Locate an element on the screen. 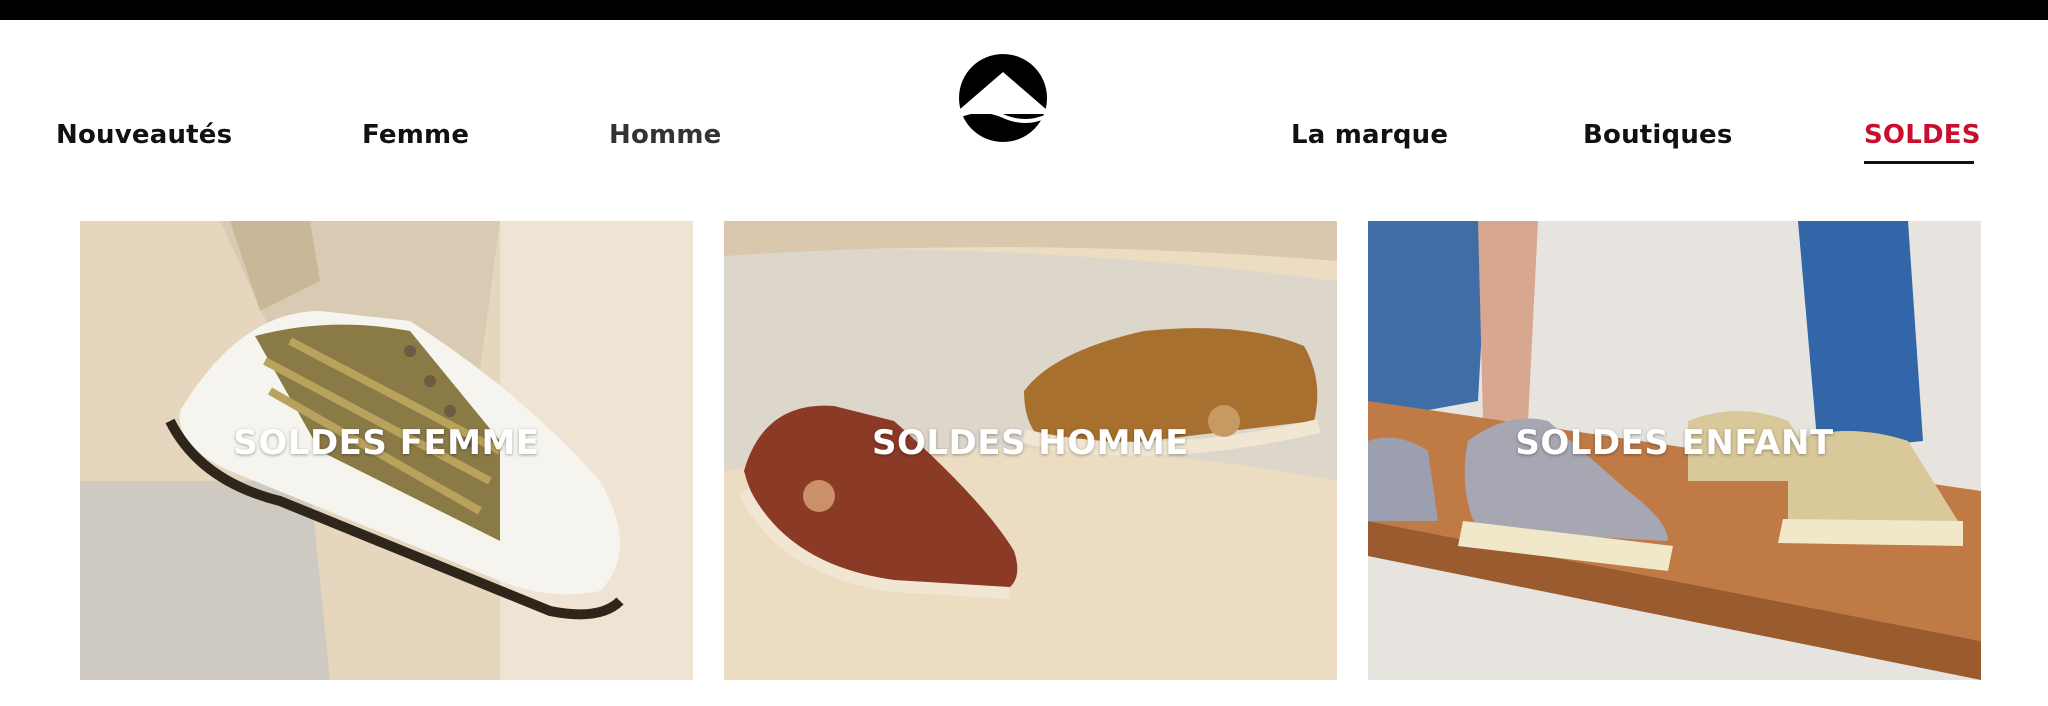 Image resolution: width=2048 pixels, height=706 pixels. brand-logo is located at coordinates (1003, 98).